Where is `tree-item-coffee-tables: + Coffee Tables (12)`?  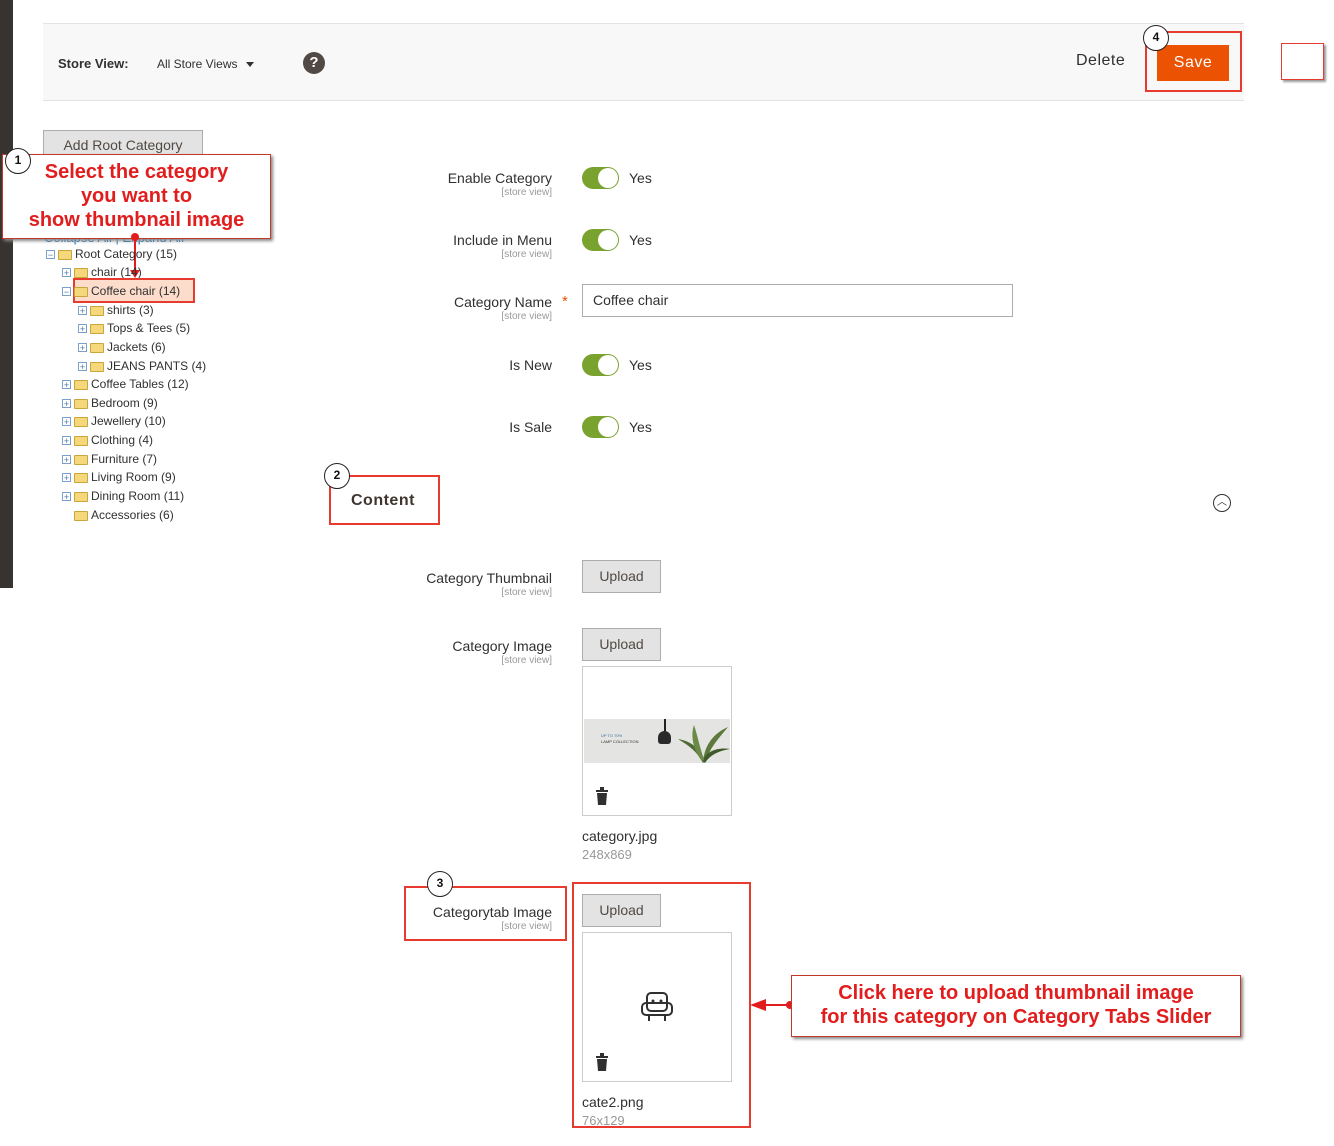 tree-item-coffee-tables: + Coffee Tables (12) is located at coordinates (125, 384).